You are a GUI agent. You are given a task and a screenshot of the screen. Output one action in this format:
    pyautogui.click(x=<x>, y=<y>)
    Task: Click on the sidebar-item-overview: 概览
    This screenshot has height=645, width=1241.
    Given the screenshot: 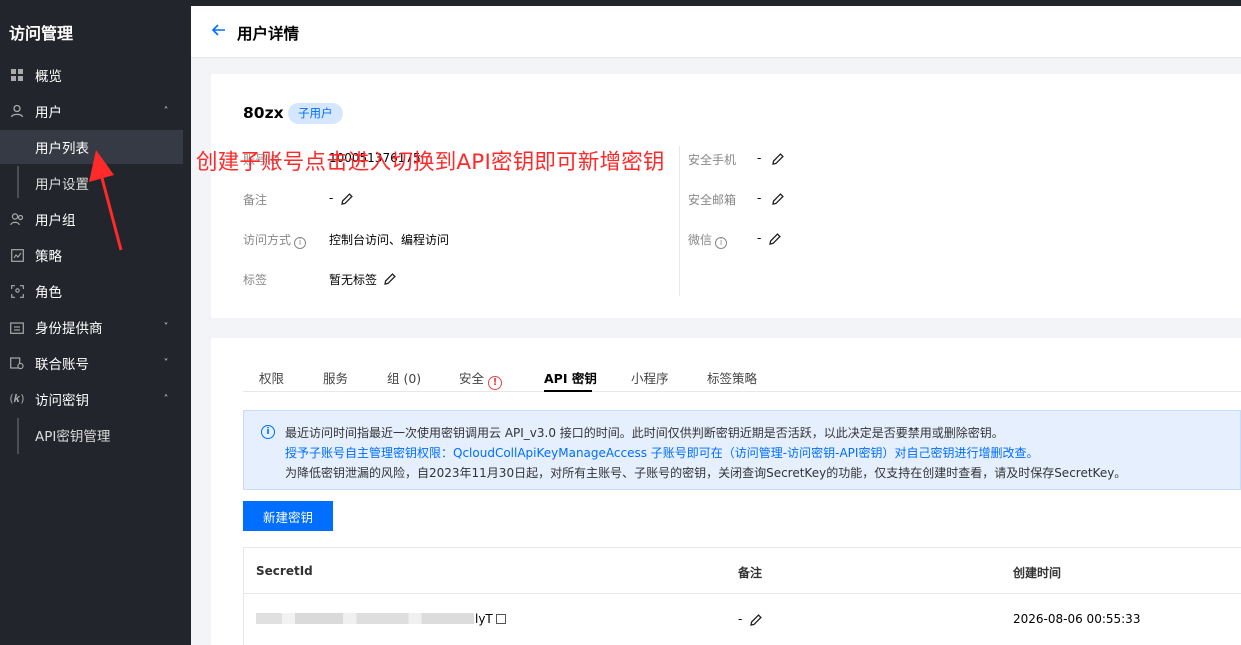 What is the action you would take?
    pyautogui.click(x=91, y=75)
    